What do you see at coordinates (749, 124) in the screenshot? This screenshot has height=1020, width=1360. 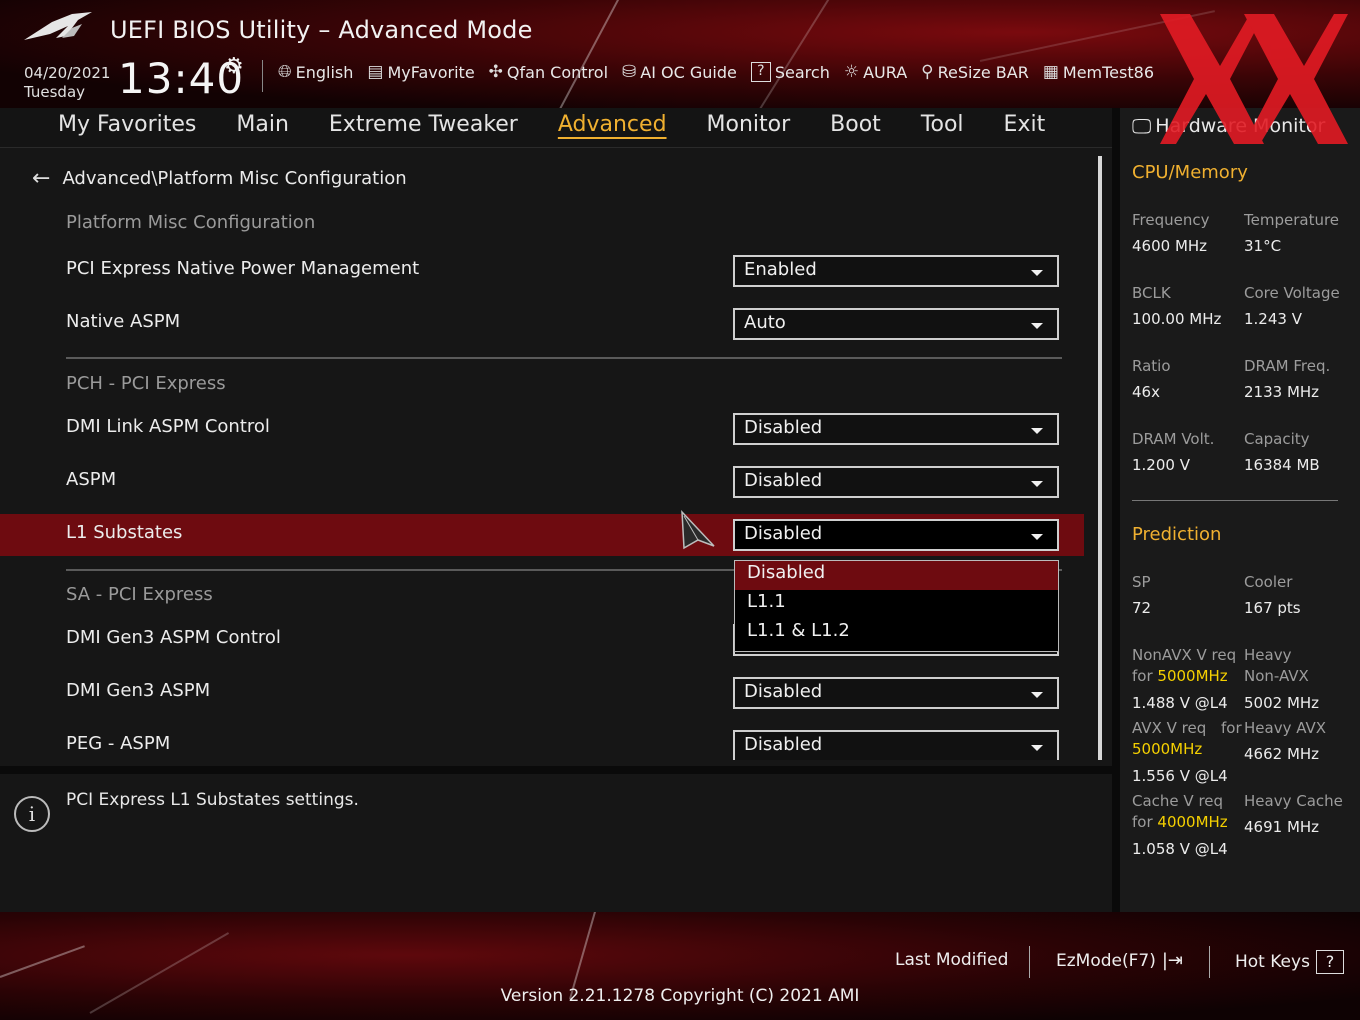 I see `tab-monitor: Monitor` at bounding box center [749, 124].